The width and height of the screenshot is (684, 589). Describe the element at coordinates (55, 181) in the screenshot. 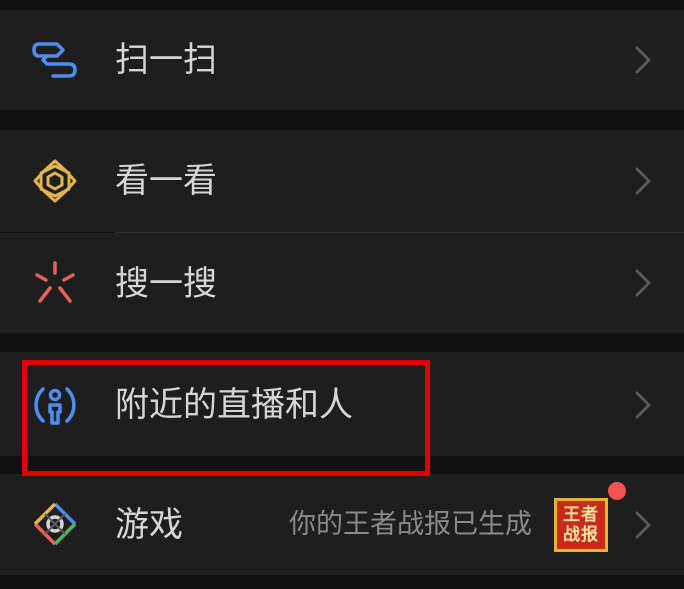

I see `look-icon` at that location.